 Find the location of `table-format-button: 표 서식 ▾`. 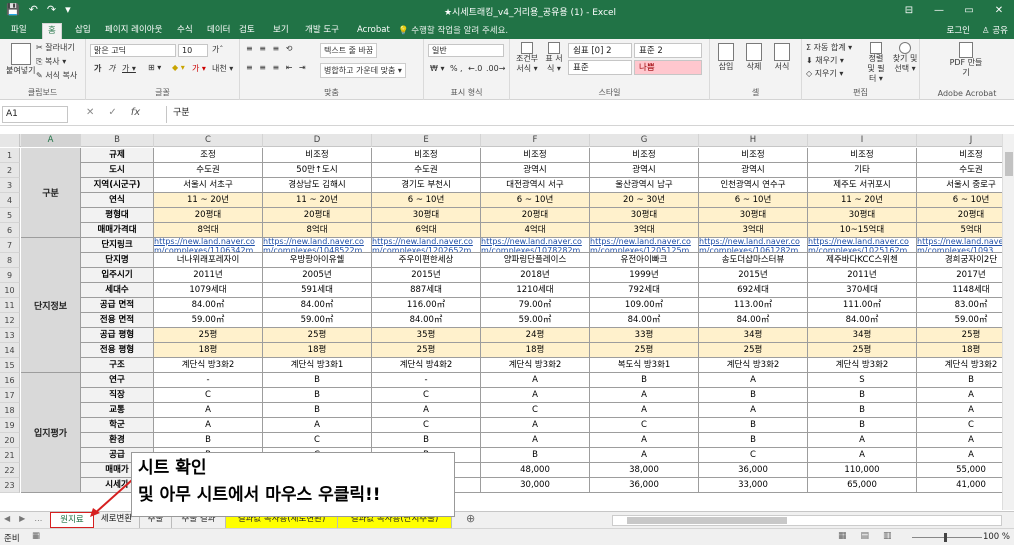

table-format-button: 표 서식 ▾ is located at coordinates (554, 58).